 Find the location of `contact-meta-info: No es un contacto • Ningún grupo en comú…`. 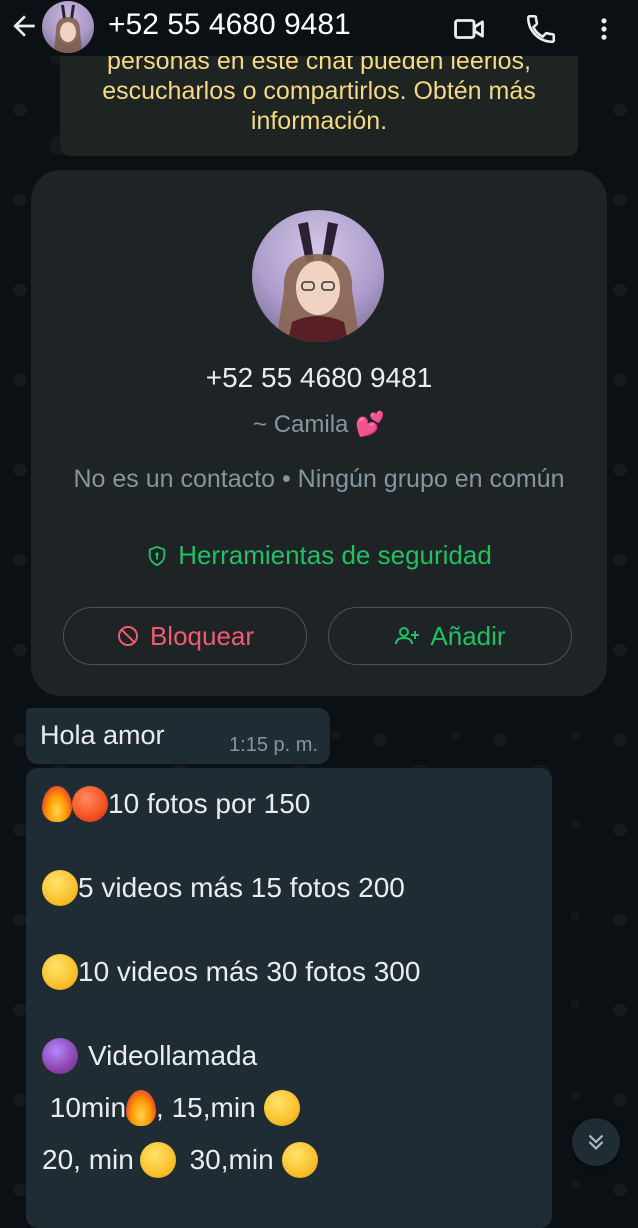

contact-meta-info: No es un contacto • Ningún grupo en comú… is located at coordinates (319, 479).